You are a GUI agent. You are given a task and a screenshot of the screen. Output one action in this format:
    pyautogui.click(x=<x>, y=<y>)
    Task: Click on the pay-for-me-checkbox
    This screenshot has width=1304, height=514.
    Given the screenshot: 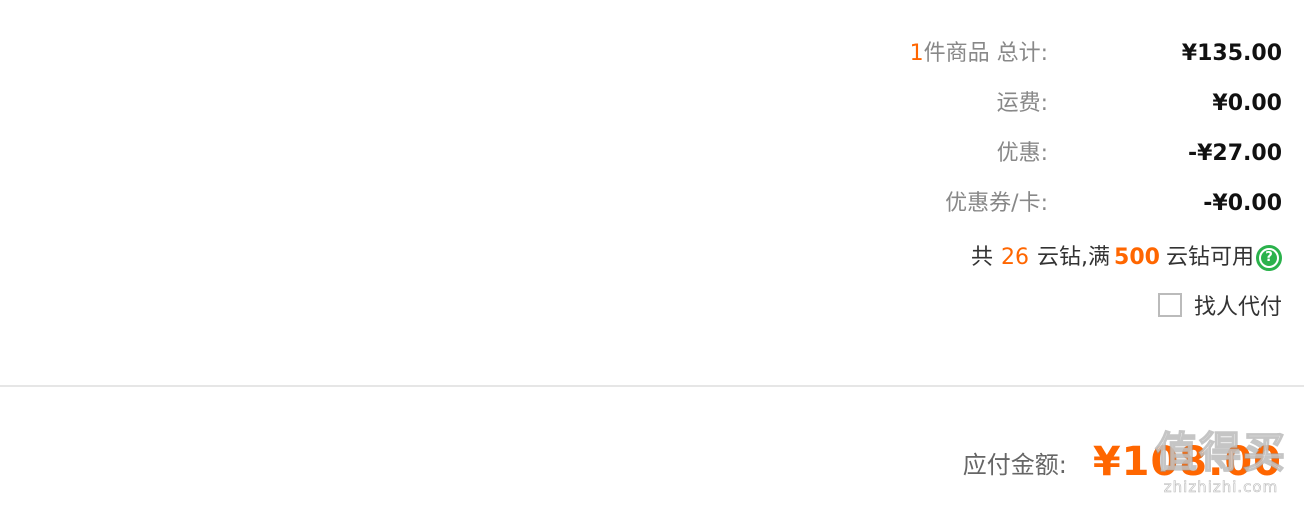 What is the action you would take?
    pyautogui.click(x=1169, y=305)
    